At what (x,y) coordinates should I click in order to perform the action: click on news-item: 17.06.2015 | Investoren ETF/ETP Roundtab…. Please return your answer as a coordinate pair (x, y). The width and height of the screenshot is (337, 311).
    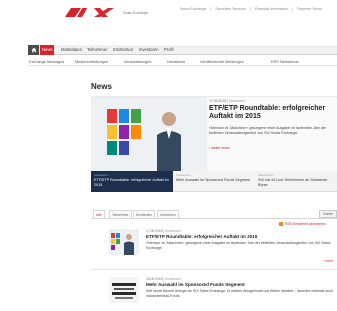
    Looking at the image, I should click on (214, 248).